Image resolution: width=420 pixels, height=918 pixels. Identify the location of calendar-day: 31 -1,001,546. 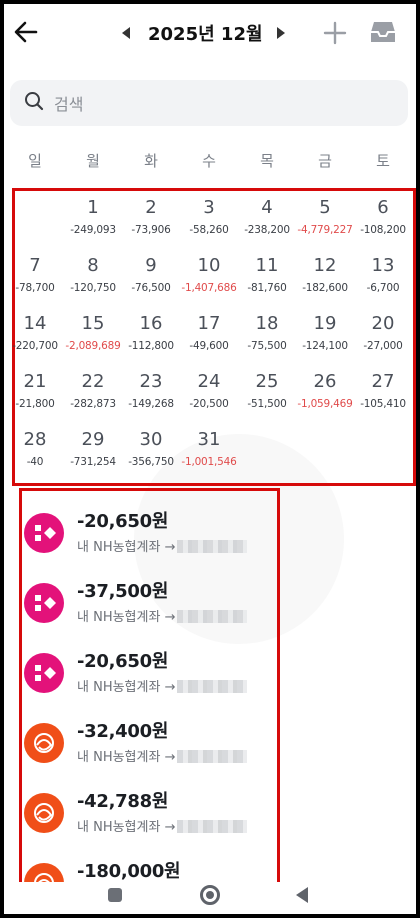
(209, 448).